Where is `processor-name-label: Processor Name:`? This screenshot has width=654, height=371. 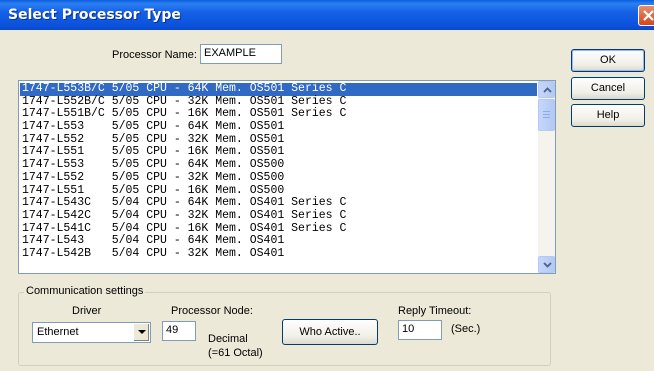
processor-name-label: Processor Name: is located at coordinates (154, 55).